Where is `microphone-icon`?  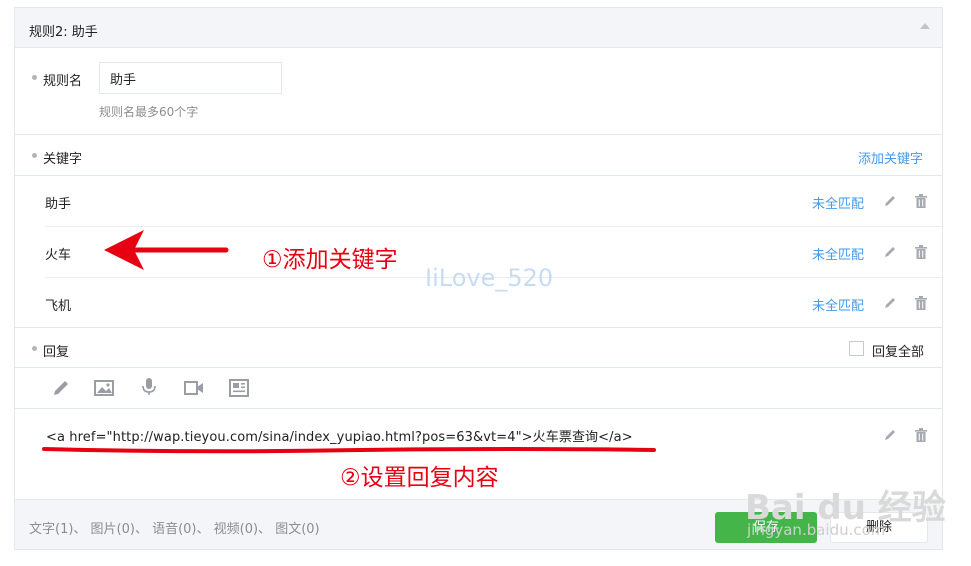
microphone-icon is located at coordinates (149, 387).